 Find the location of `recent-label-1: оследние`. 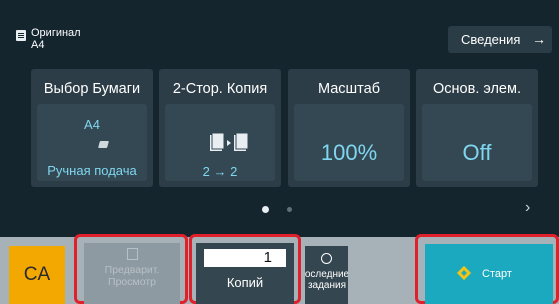

recent-label-1: оследние is located at coordinates (326, 274).